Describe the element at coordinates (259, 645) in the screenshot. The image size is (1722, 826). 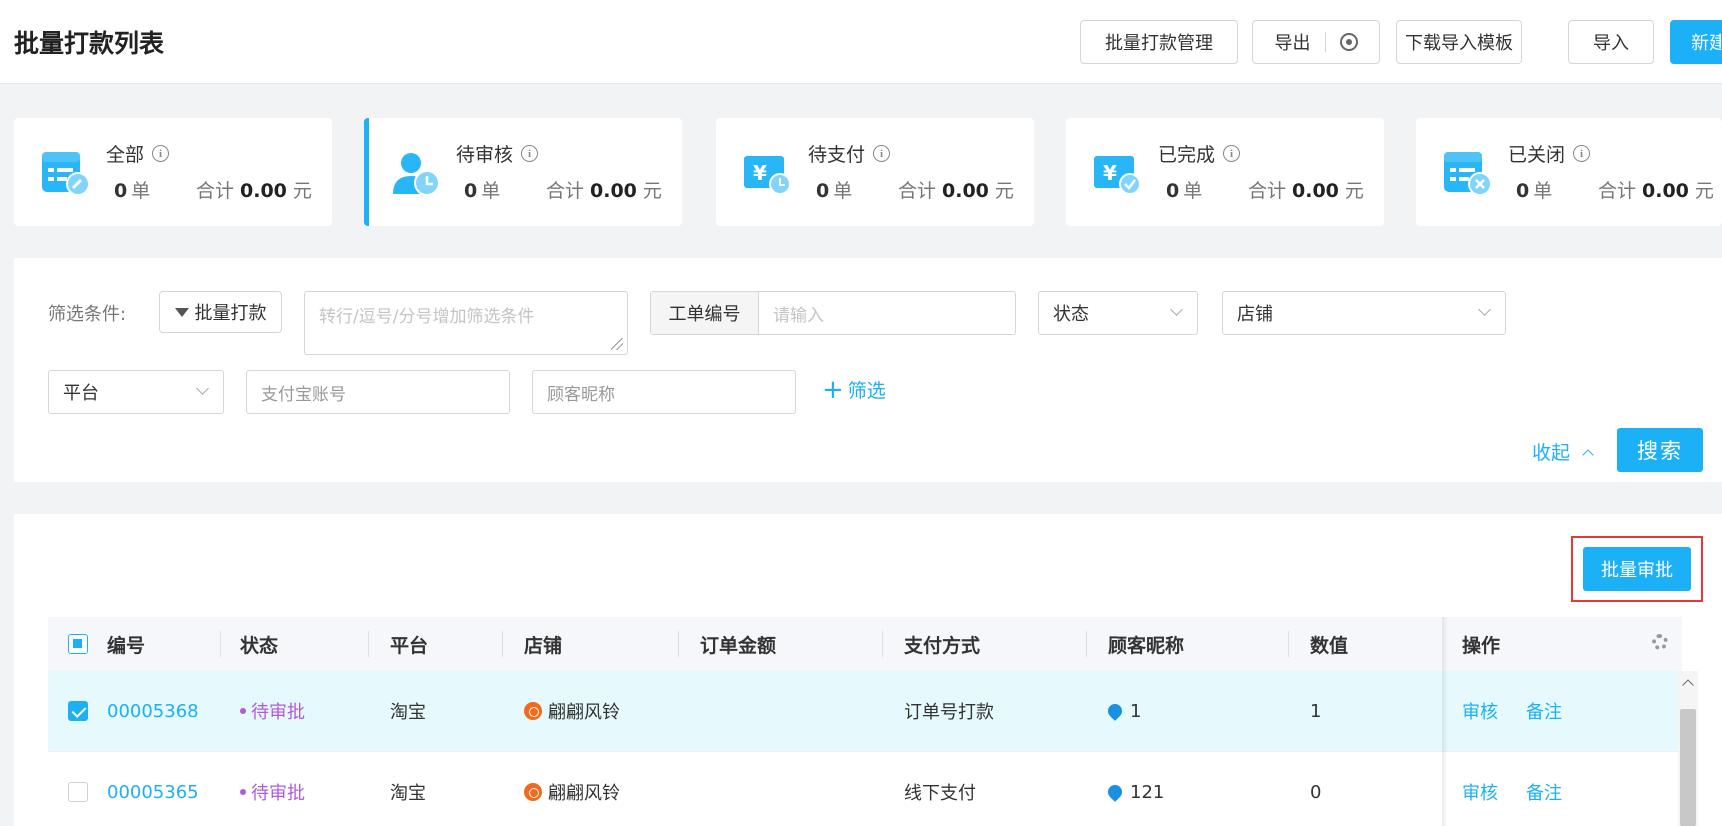
I see `column-header-status: 状态` at that location.